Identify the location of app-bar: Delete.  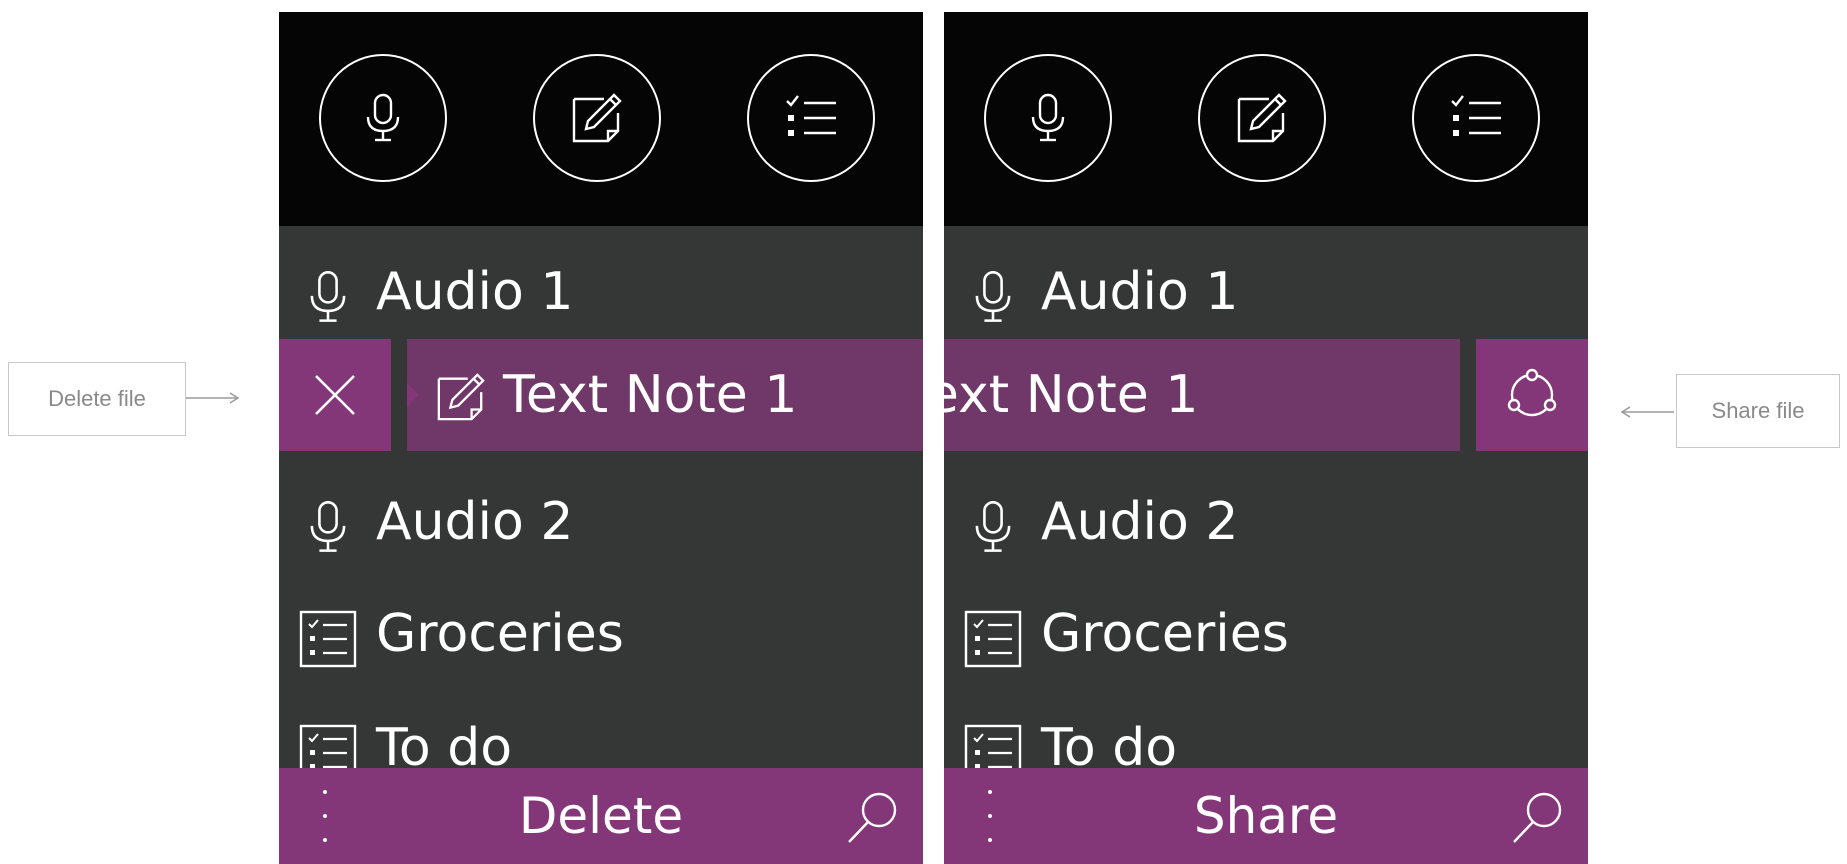
(601, 816).